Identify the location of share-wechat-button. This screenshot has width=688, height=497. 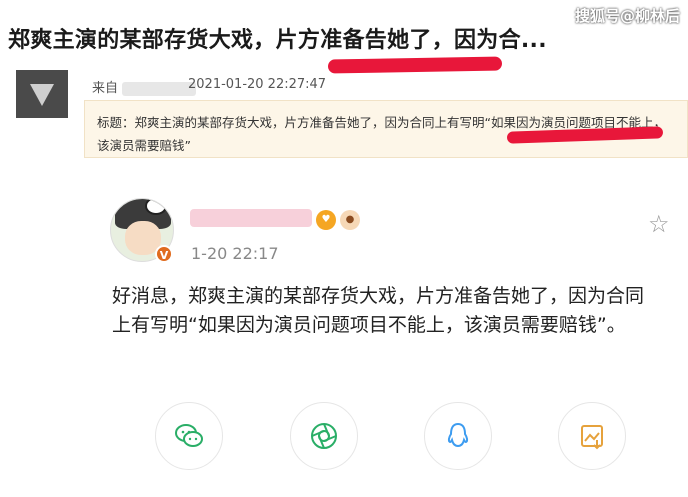
(189, 436).